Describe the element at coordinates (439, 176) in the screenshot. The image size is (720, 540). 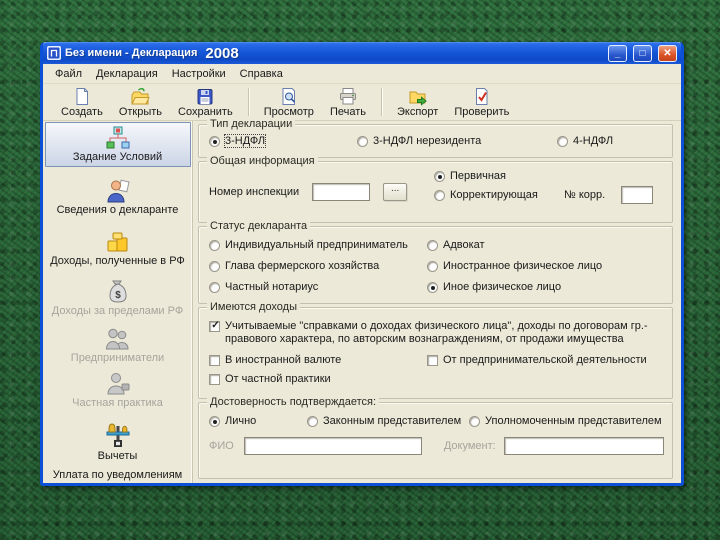
I see `radio-primary-control` at that location.